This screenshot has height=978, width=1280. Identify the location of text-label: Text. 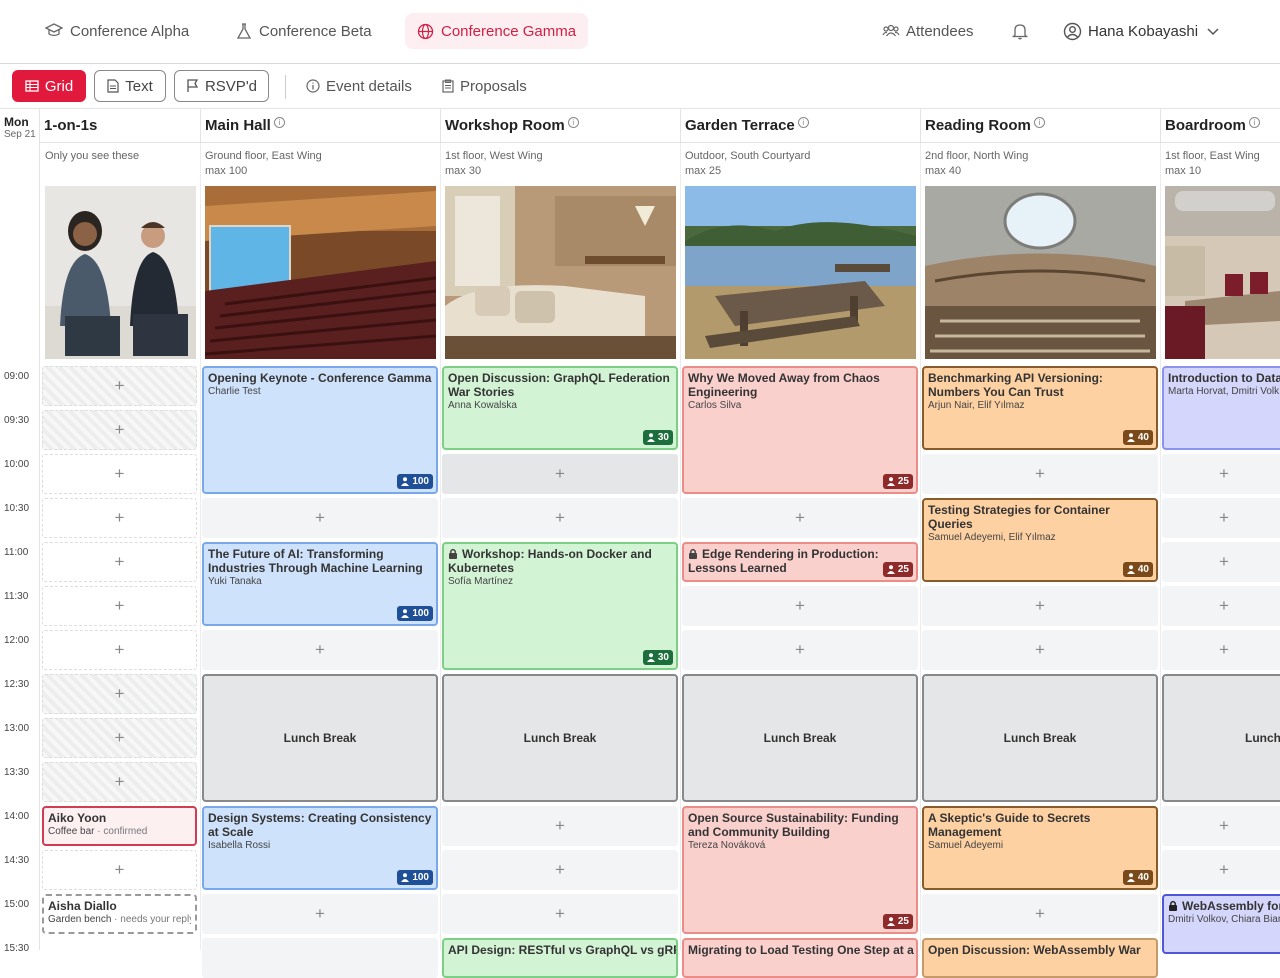
(139, 86).